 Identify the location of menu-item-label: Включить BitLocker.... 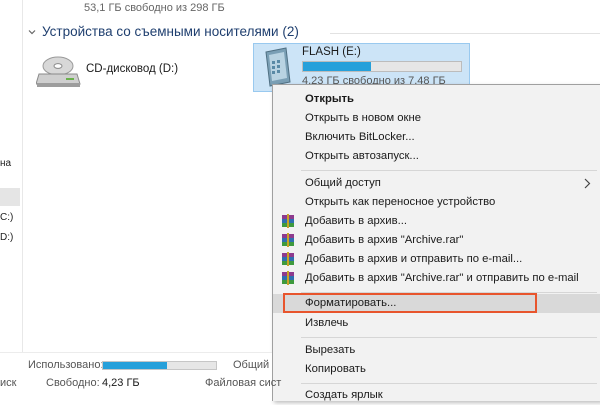
(360, 137).